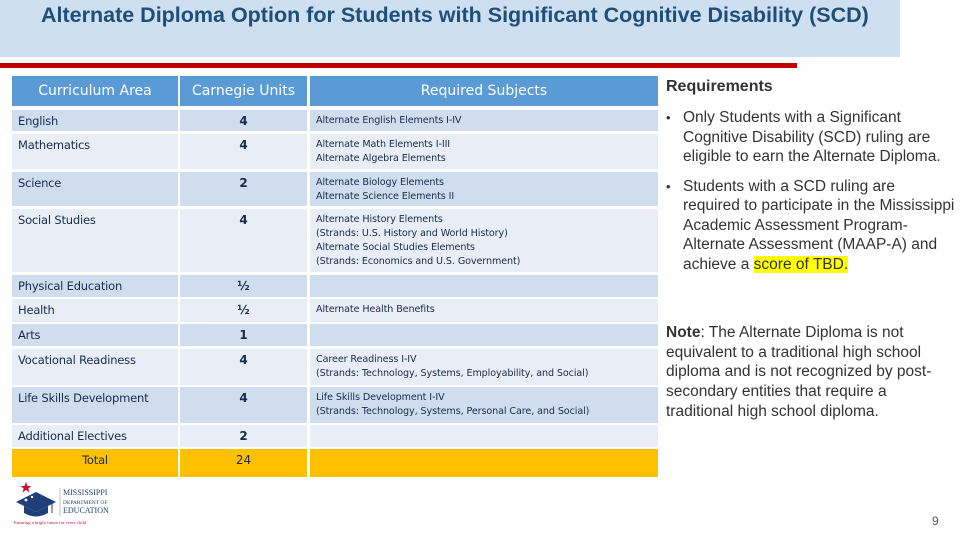  What do you see at coordinates (50, 522) in the screenshot?
I see `logo-tagline: Ensuring a bright future for every child` at bounding box center [50, 522].